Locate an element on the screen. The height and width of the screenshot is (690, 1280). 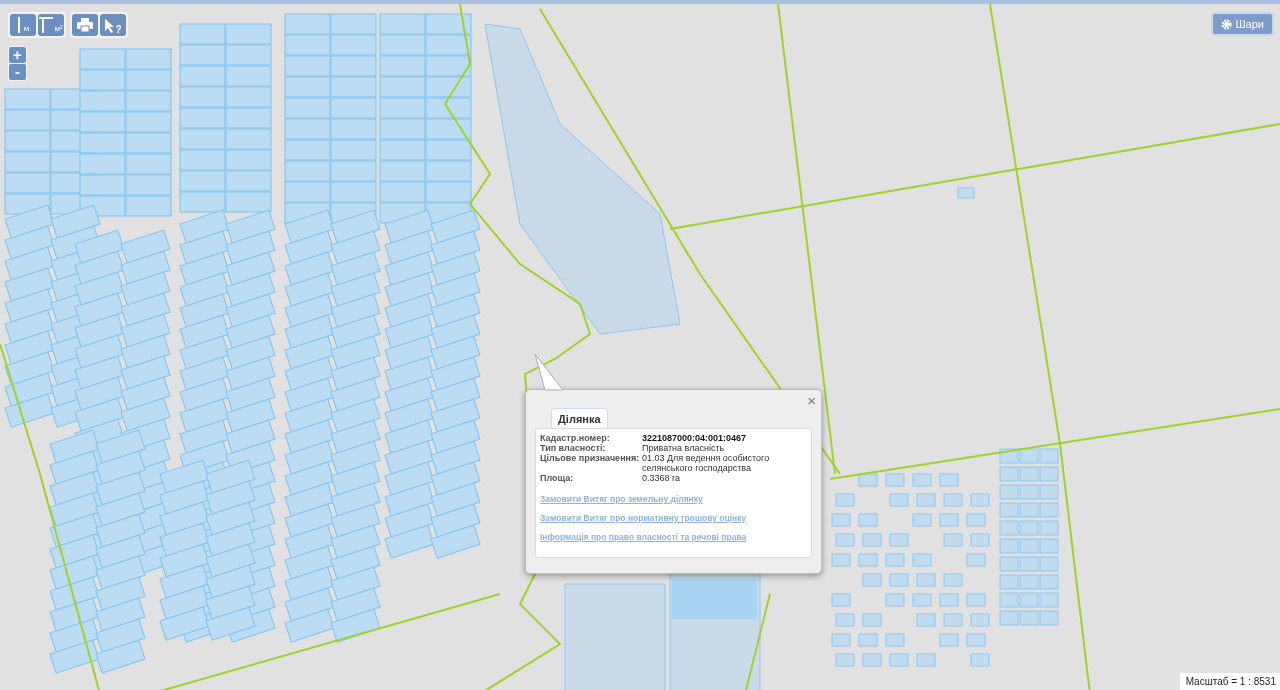
field-value: 0.3368 га is located at coordinates (662, 478).